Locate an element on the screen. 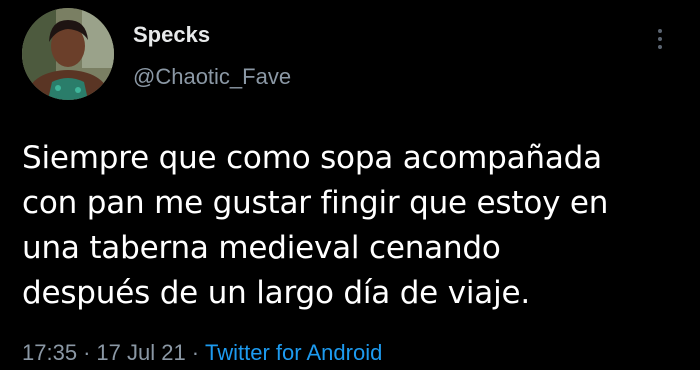 The image size is (700, 370). tweet-time: 17:35 is located at coordinates (49, 352).